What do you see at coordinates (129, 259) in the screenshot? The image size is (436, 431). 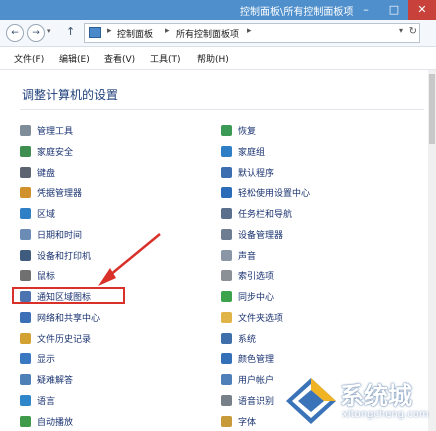 I see `annotation-arrow` at bounding box center [129, 259].